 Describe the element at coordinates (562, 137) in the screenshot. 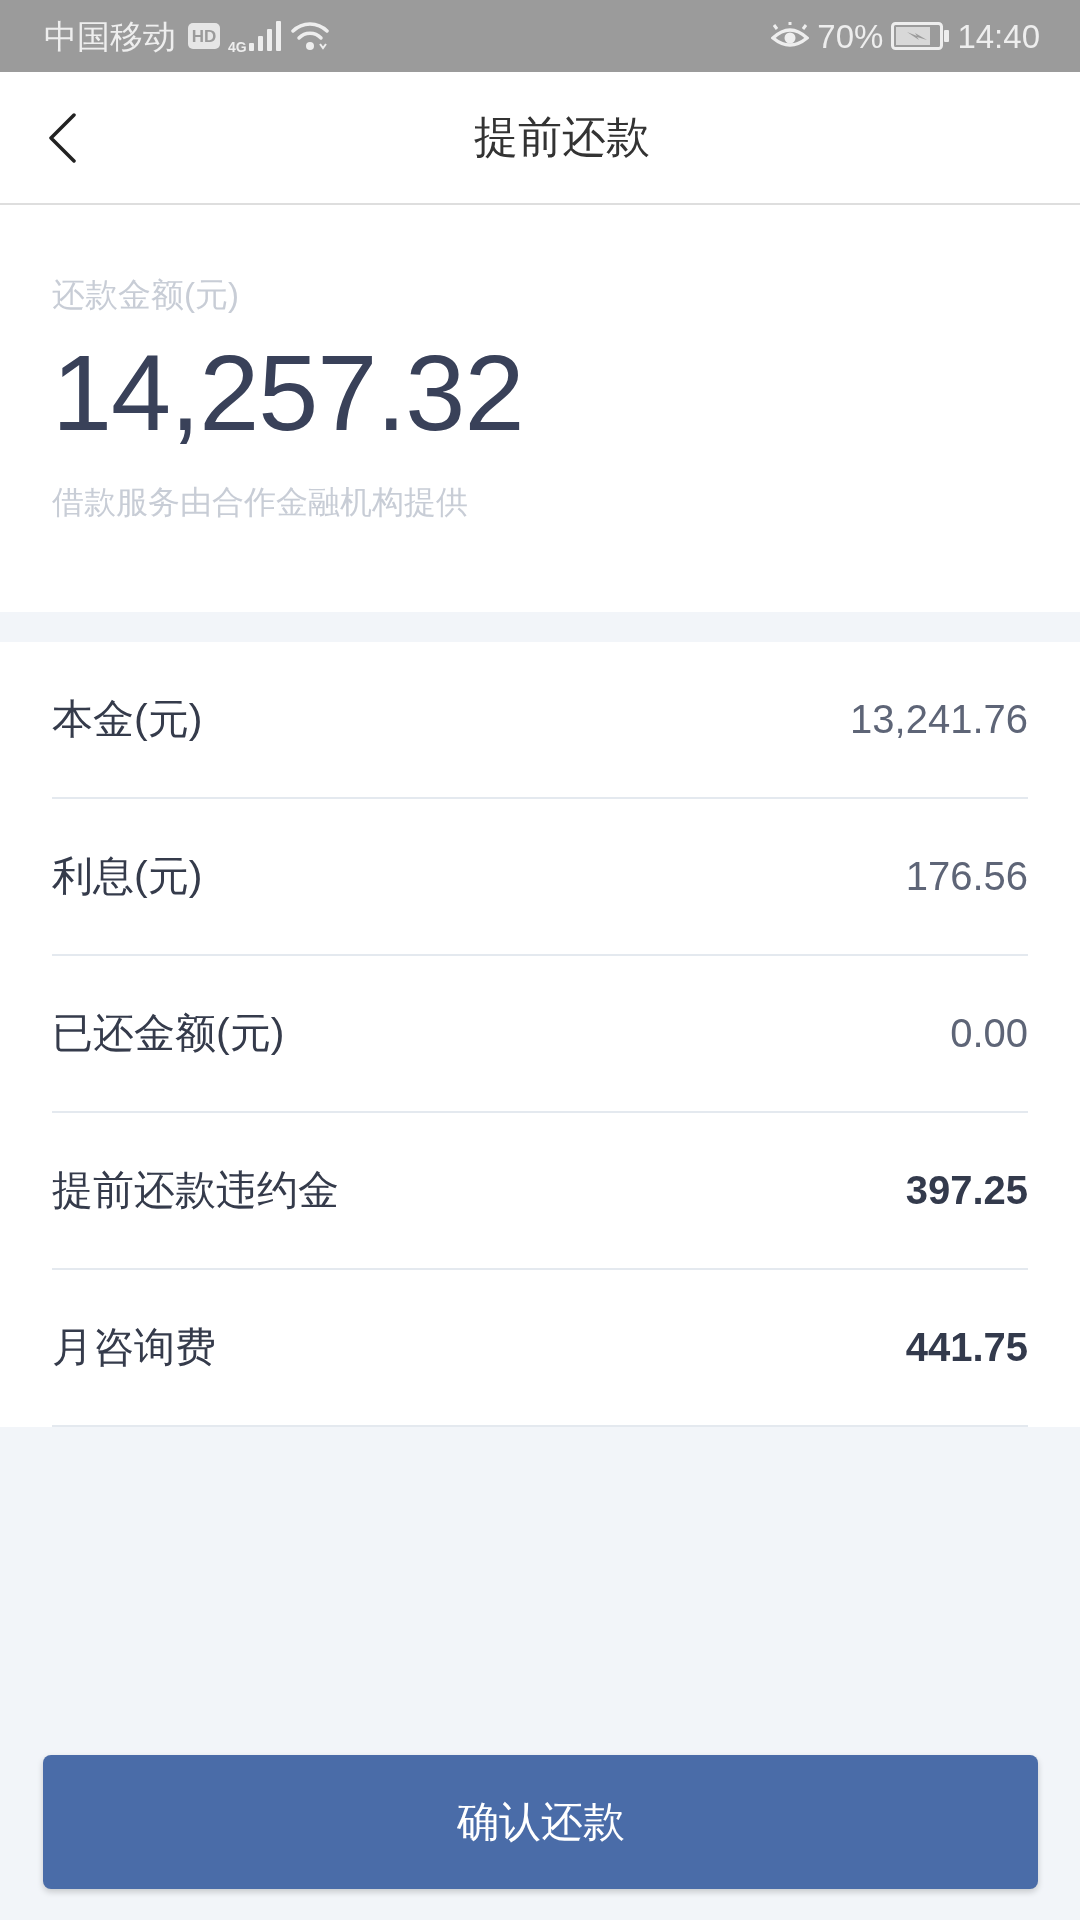

I see `page-title: 提前还款` at that location.